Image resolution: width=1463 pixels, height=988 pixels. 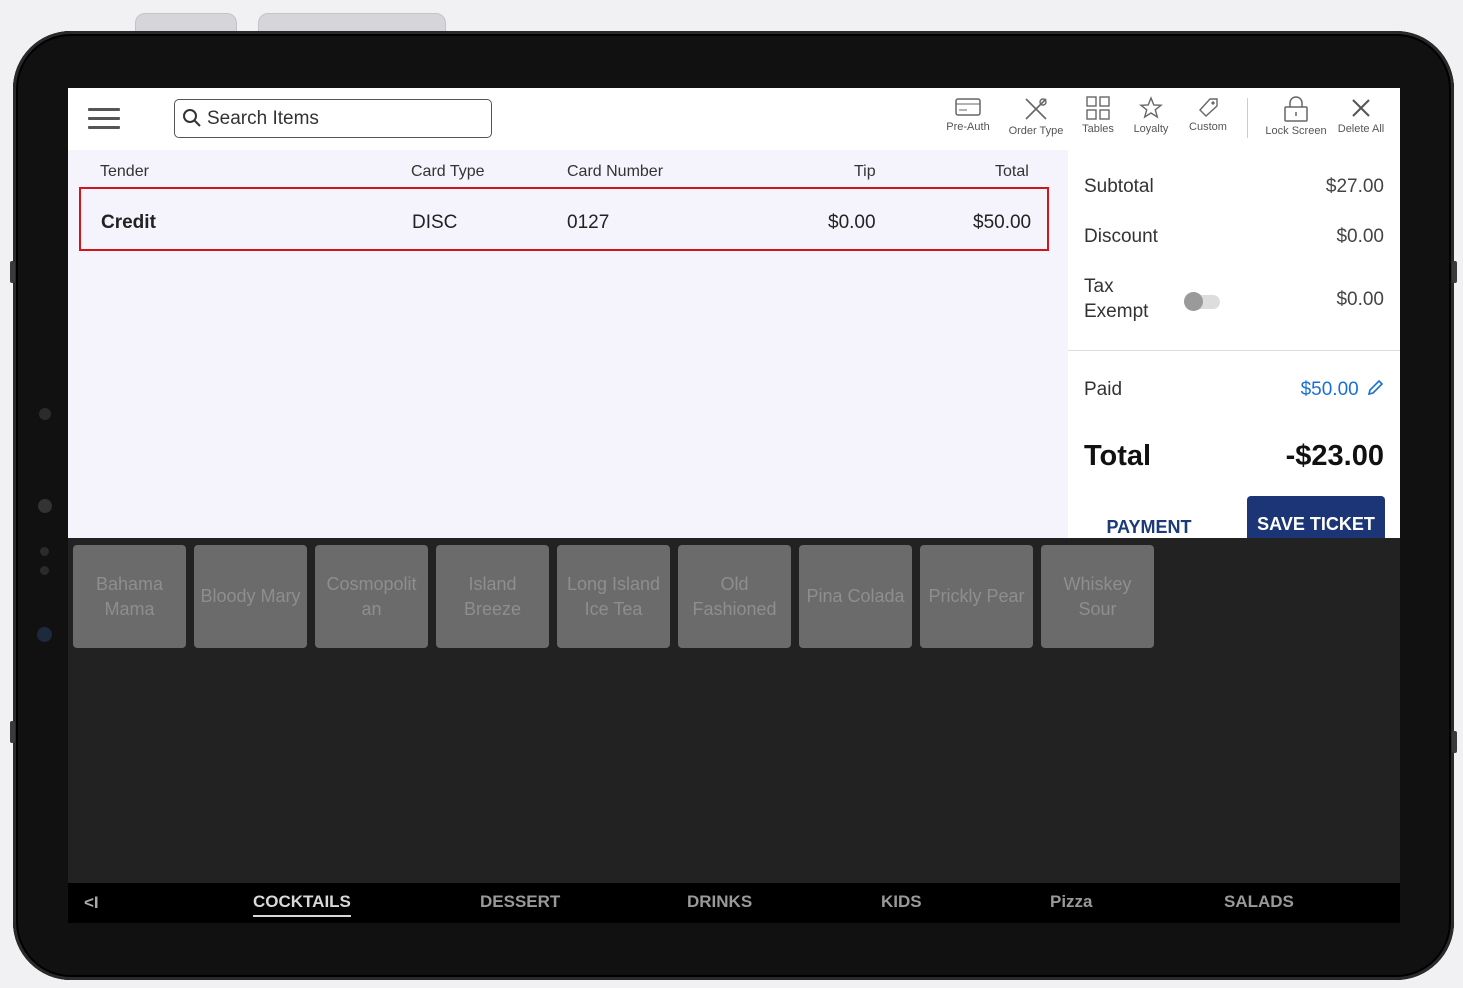 I want to click on tax-value: $0.00, so click(x=1360, y=299).